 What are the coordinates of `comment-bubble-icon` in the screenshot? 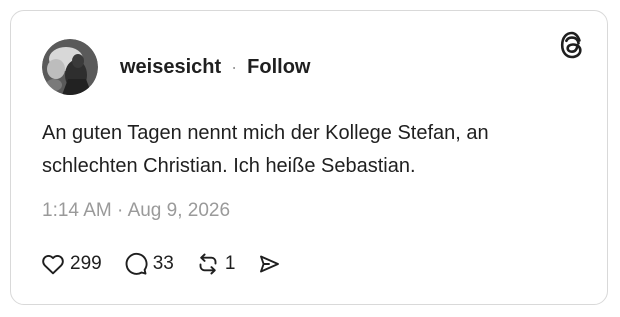 It's located at (136, 263).